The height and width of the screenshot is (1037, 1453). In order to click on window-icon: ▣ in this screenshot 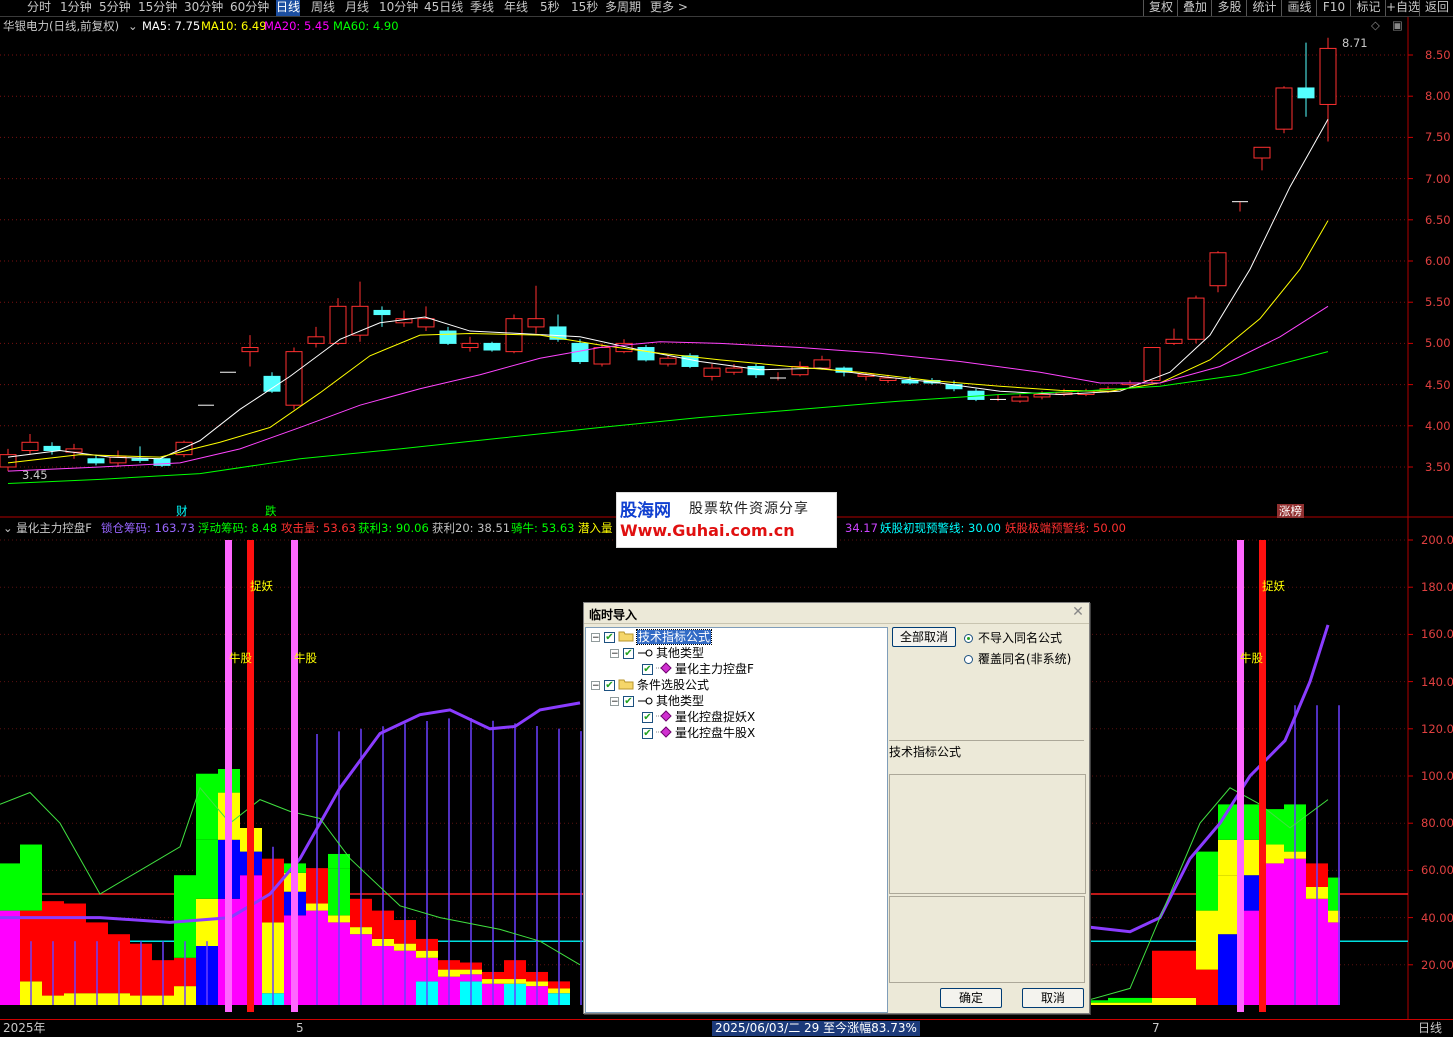, I will do `click(1397, 25)`.